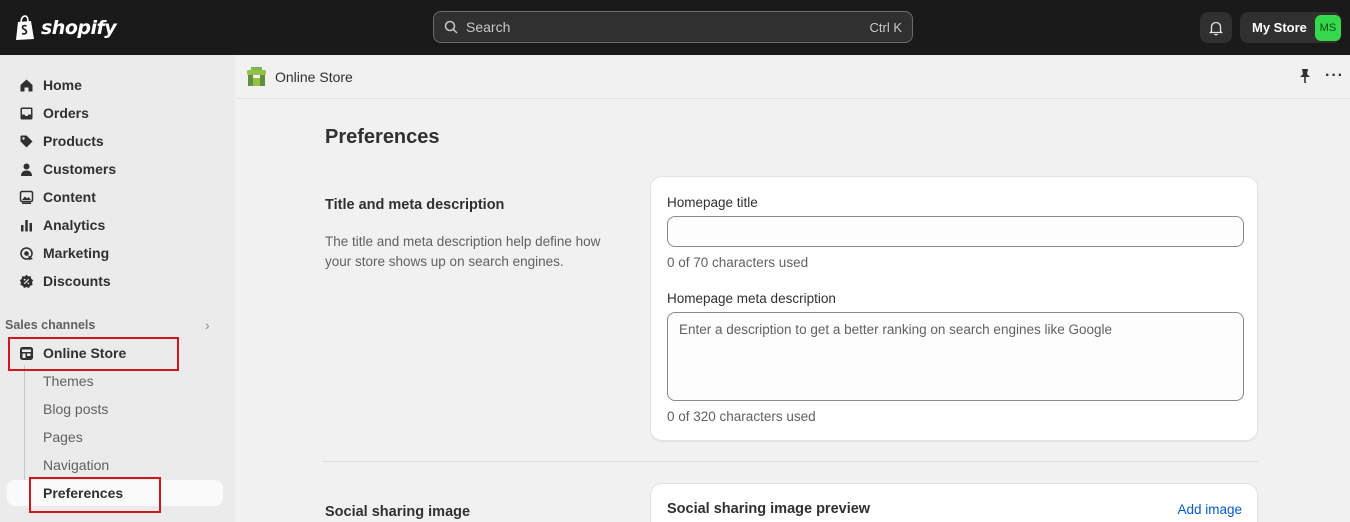 The width and height of the screenshot is (1350, 522). Describe the element at coordinates (115, 85) in the screenshot. I see `sidebar-item-home: Home` at that location.